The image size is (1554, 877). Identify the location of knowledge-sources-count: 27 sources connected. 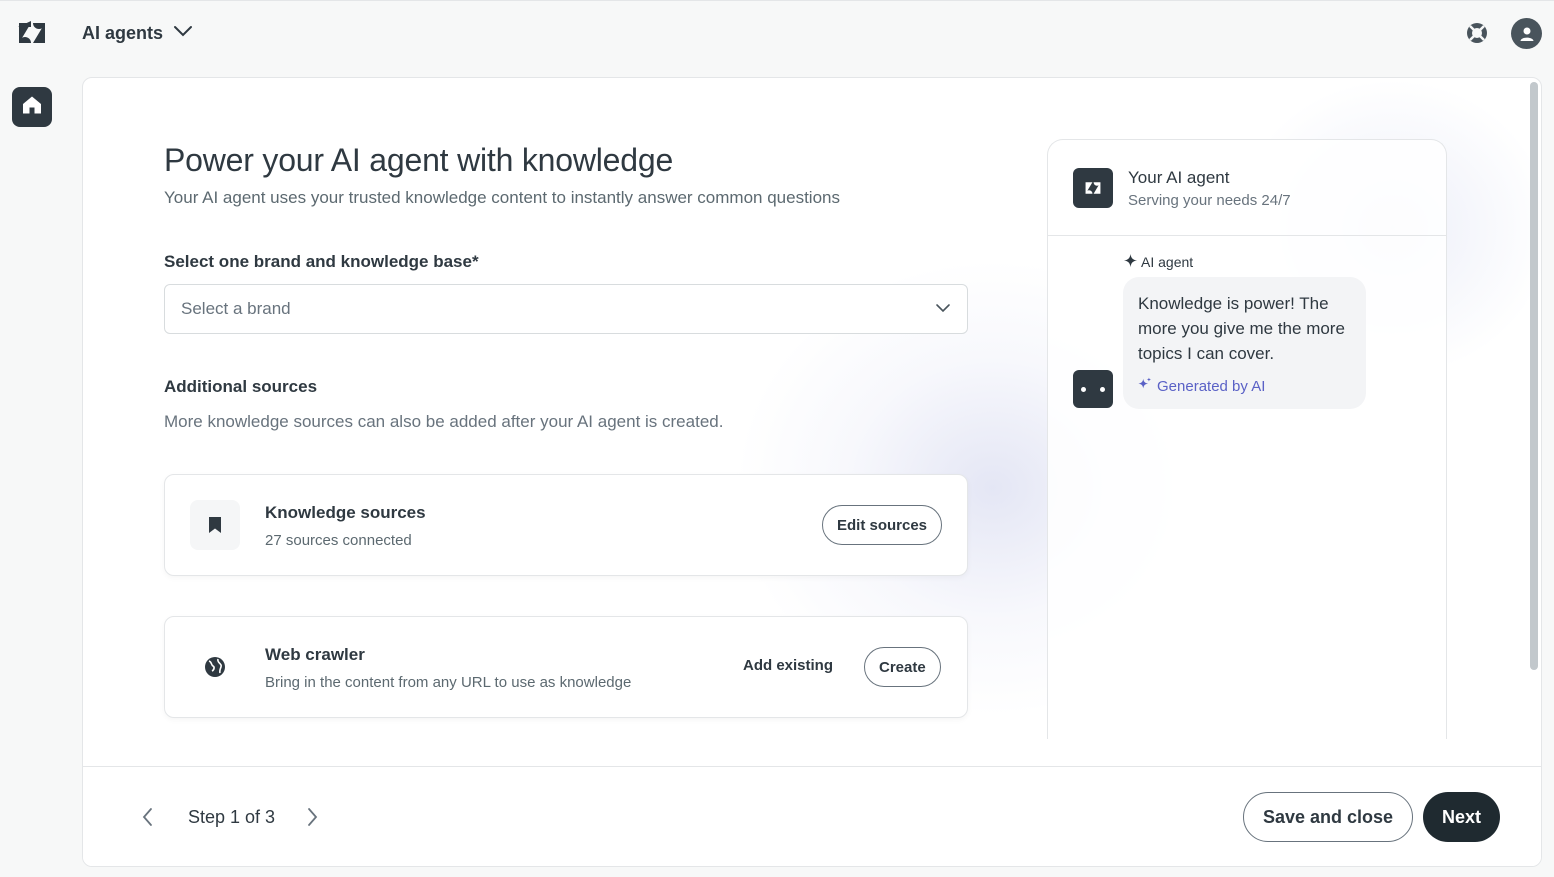
(338, 540).